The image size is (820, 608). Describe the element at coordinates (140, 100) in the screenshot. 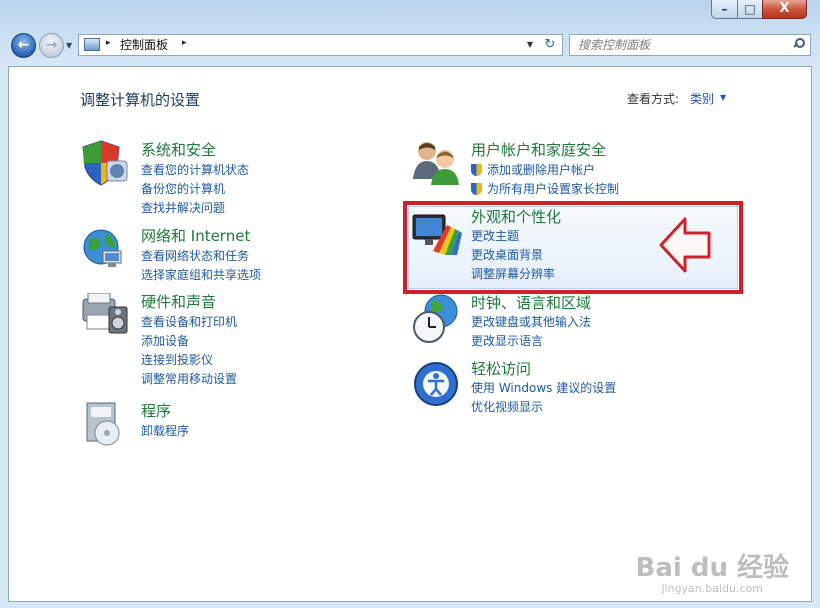

I see `page-title: 调整计算机的设置` at that location.